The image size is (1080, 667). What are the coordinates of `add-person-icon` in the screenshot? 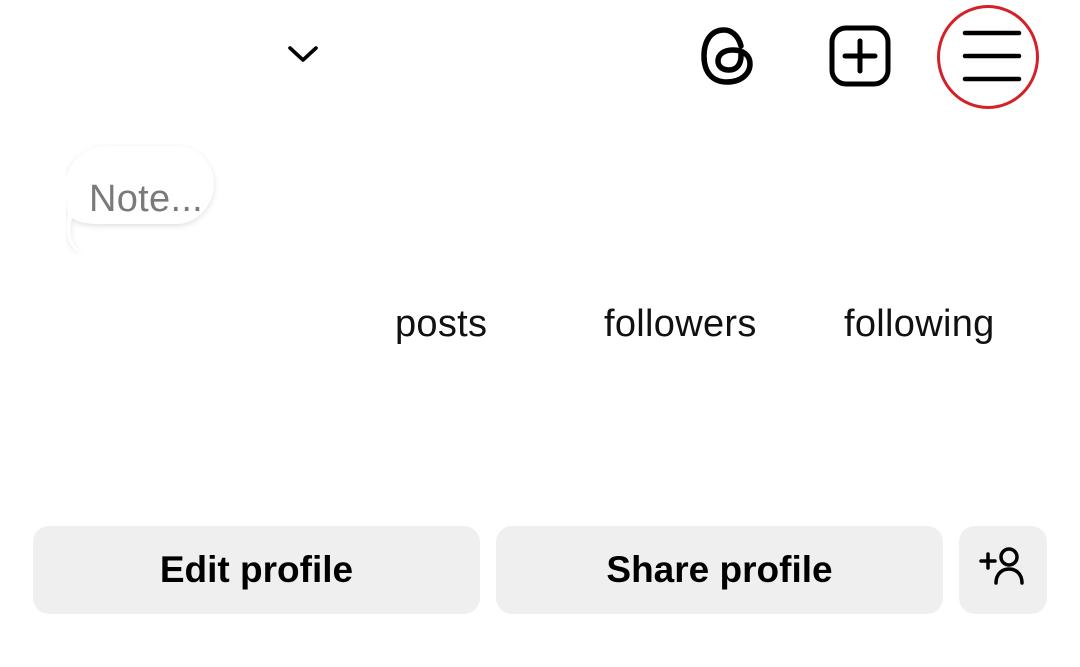 It's located at (1003, 570).